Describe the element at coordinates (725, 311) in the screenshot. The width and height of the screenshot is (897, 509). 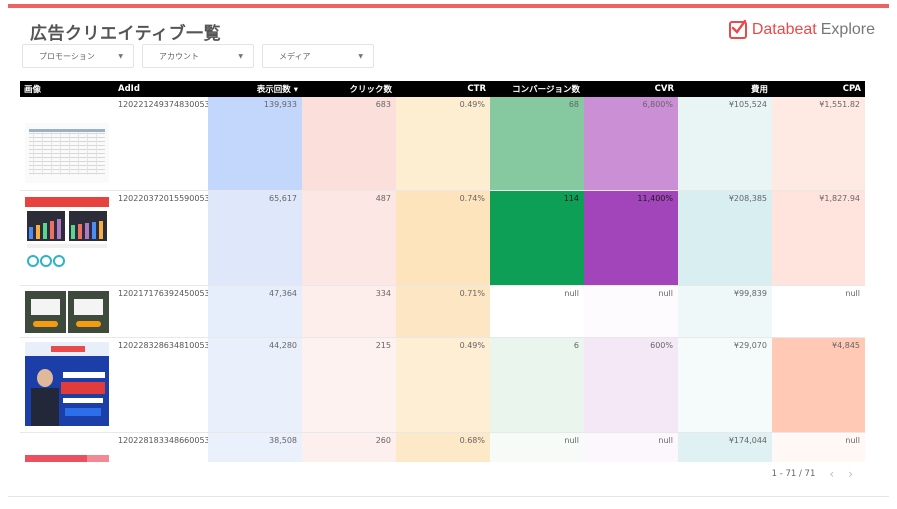
I see `cost-cell: ¥99,839` at that location.